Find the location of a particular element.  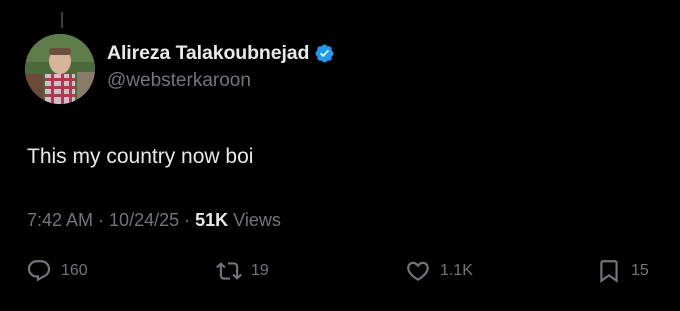

user-handle: @websterkaroon is located at coordinates (179, 81).